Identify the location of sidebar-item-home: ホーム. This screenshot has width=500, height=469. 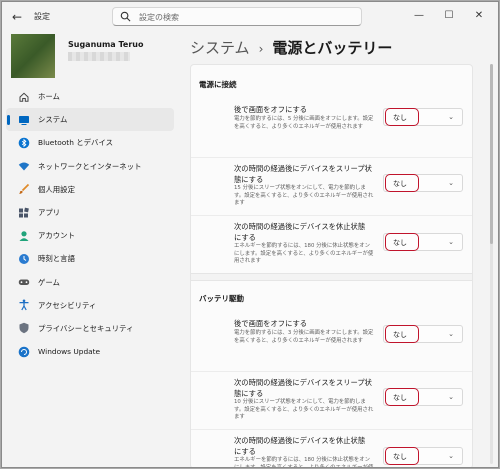
(90, 96).